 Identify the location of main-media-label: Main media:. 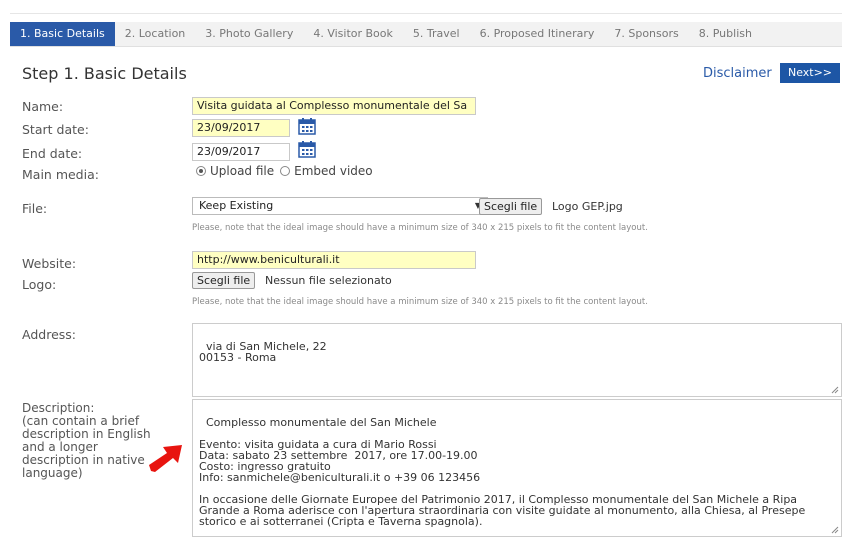
(60, 174).